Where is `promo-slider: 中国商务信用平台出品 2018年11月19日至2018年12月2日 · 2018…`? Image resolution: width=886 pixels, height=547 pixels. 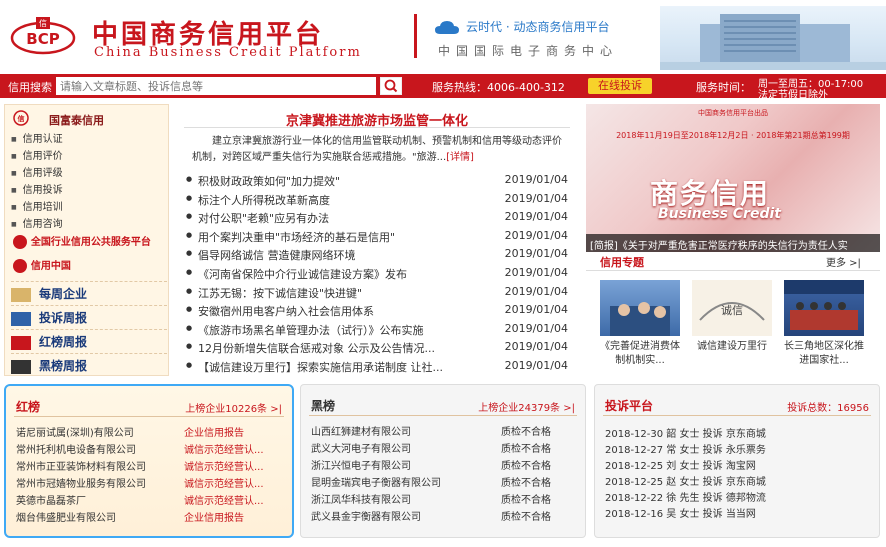
promo-slider: 中国商务信用平台出品 2018年11月19日至2018年12月2日 · 2018… is located at coordinates (733, 178).